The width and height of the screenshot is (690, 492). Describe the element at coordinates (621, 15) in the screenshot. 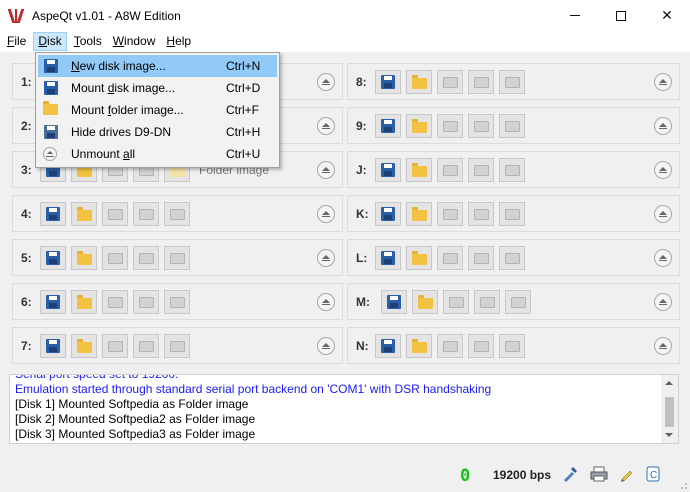

I see `maximize-button` at that location.